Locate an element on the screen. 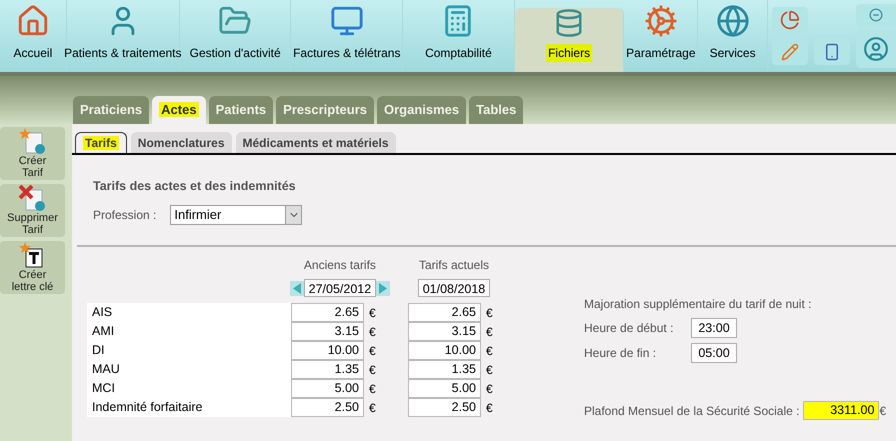  pencil-button is located at coordinates (790, 52).